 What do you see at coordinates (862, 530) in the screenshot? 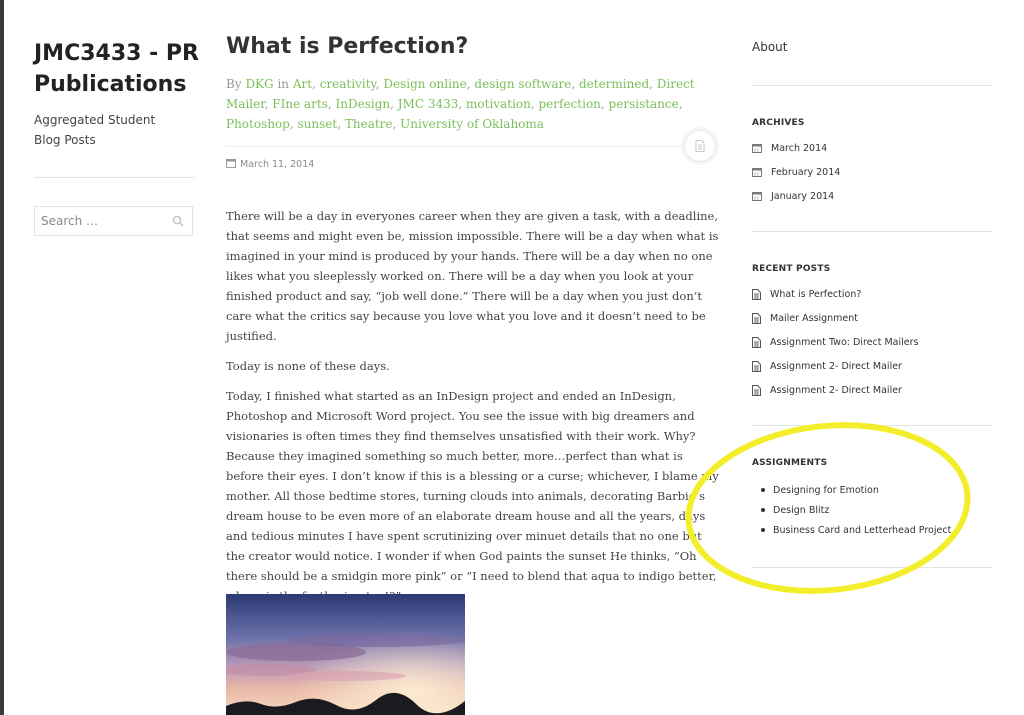
I see `assignment-label: Business Card and Letterhead Project` at bounding box center [862, 530].